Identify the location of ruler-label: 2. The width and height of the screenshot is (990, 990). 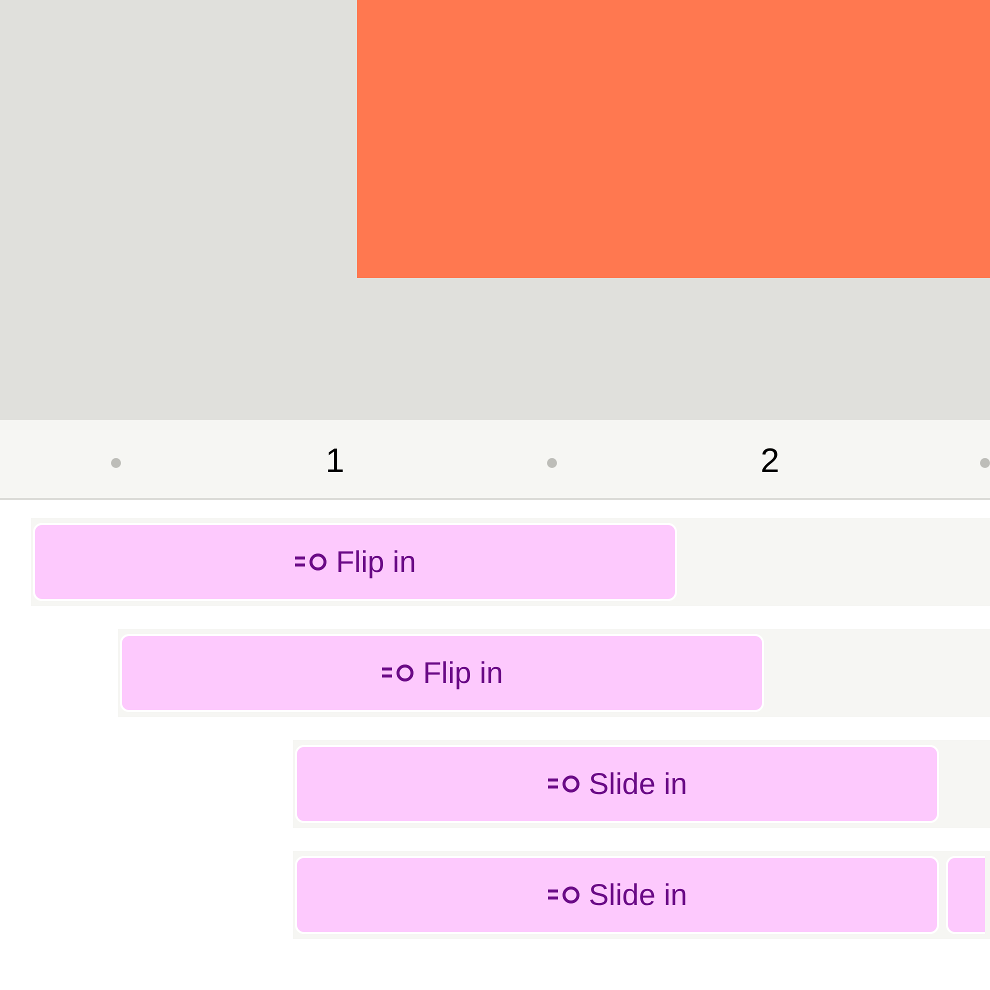
(770, 461).